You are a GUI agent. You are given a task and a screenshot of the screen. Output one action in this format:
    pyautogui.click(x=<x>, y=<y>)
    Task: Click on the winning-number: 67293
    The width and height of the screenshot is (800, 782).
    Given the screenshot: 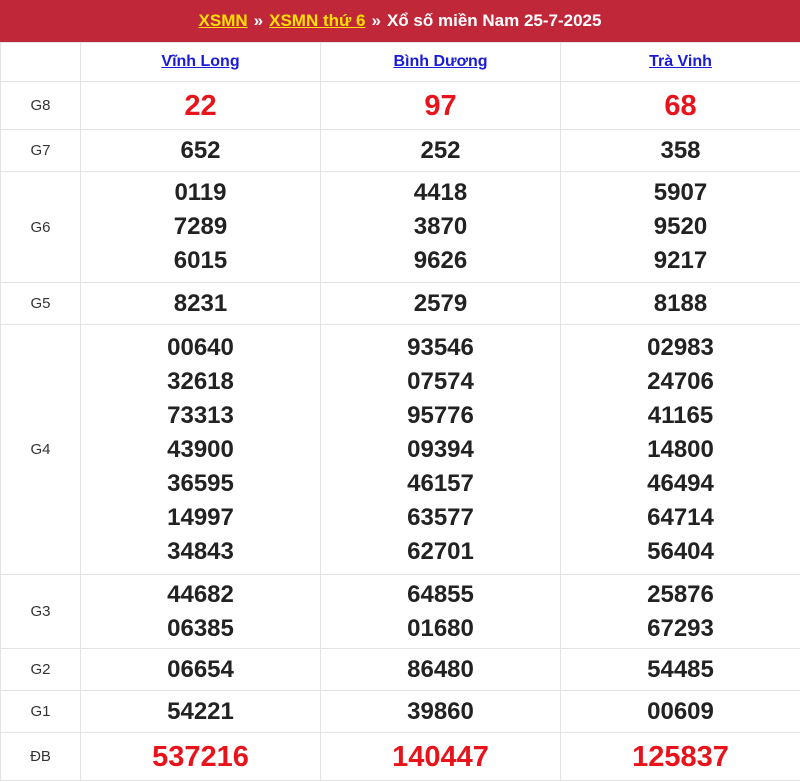 What is the action you would take?
    pyautogui.click(x=680, y=628)
    